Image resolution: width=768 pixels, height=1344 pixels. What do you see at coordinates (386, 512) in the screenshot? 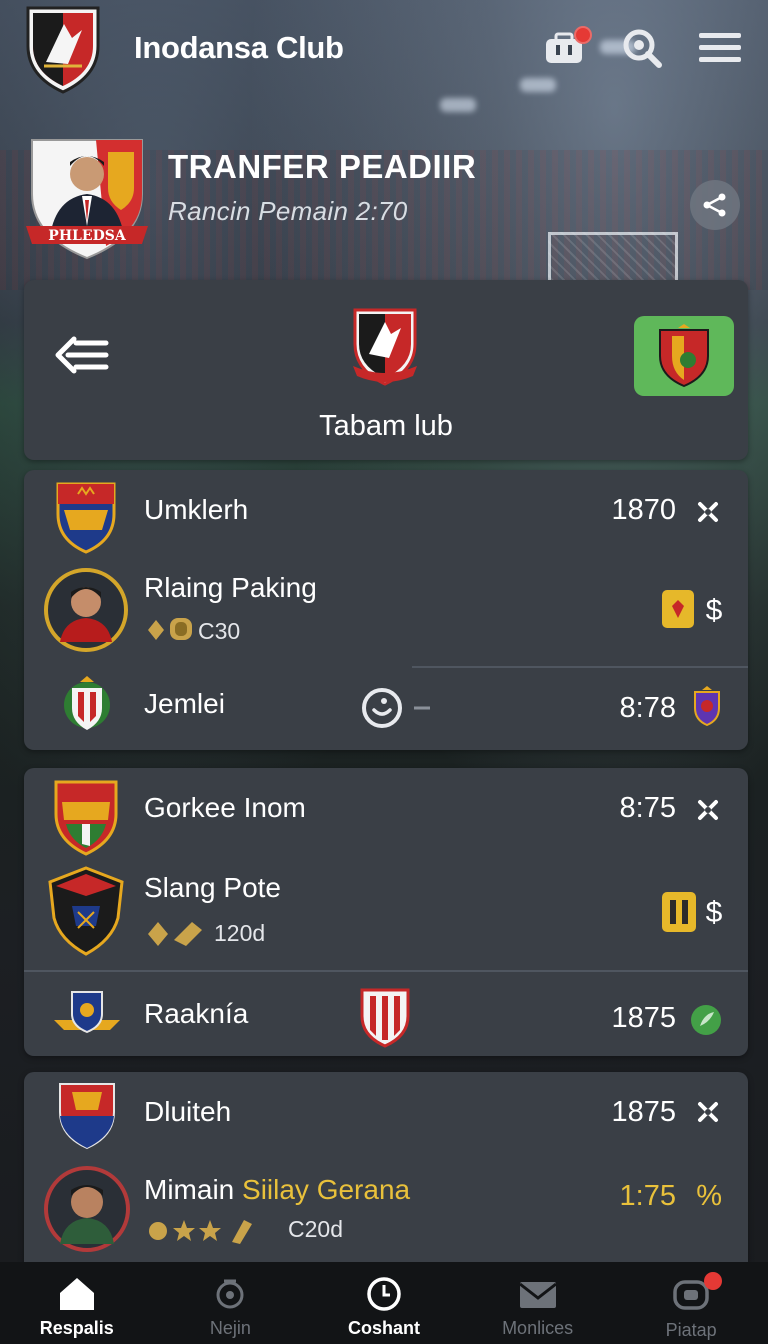
I see `list-item: Umklerh 1870` at bounding box center [386, 512].